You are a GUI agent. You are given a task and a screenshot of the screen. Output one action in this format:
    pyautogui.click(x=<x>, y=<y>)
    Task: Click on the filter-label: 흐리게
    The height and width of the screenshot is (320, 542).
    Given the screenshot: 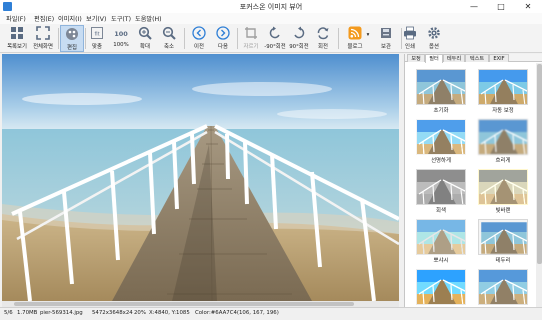 What is the action you would take?
    pyautogui.click(x=503, y=161)
    